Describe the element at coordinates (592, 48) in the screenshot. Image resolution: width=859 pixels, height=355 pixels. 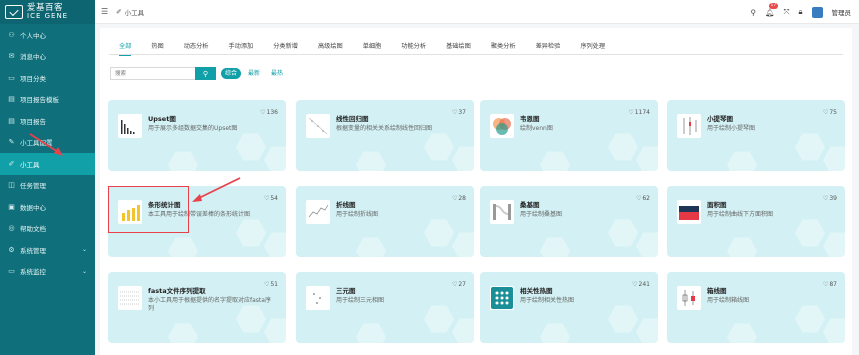
I see `tab: 序列处理` at that location.